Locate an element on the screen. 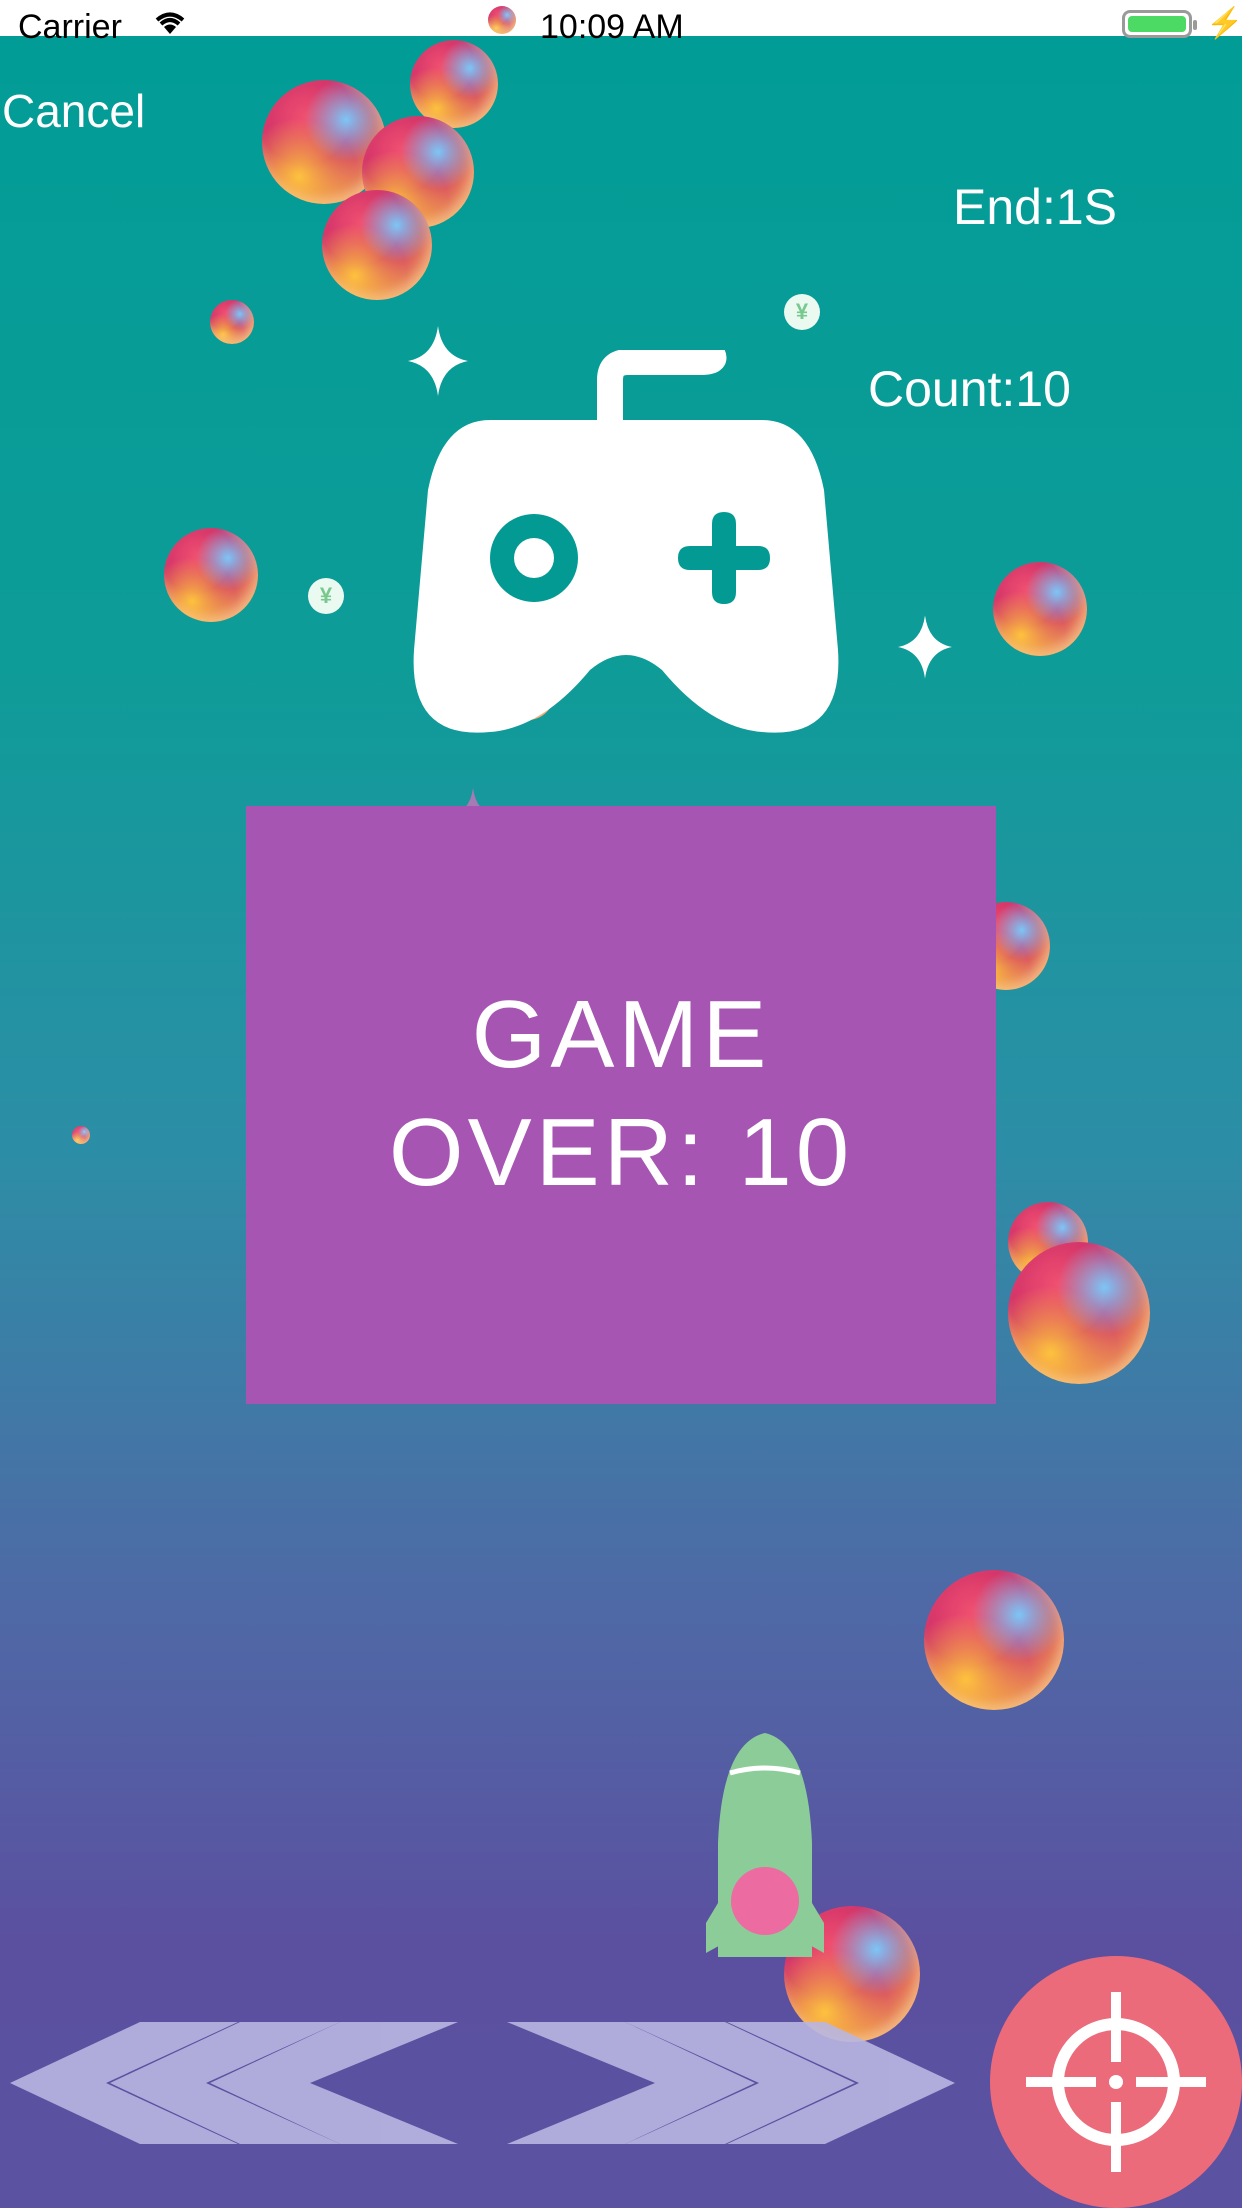 Image resolution: width=1242 pixels, height=2208 pixels. fire-button is located at coordinates (1116, 2082).